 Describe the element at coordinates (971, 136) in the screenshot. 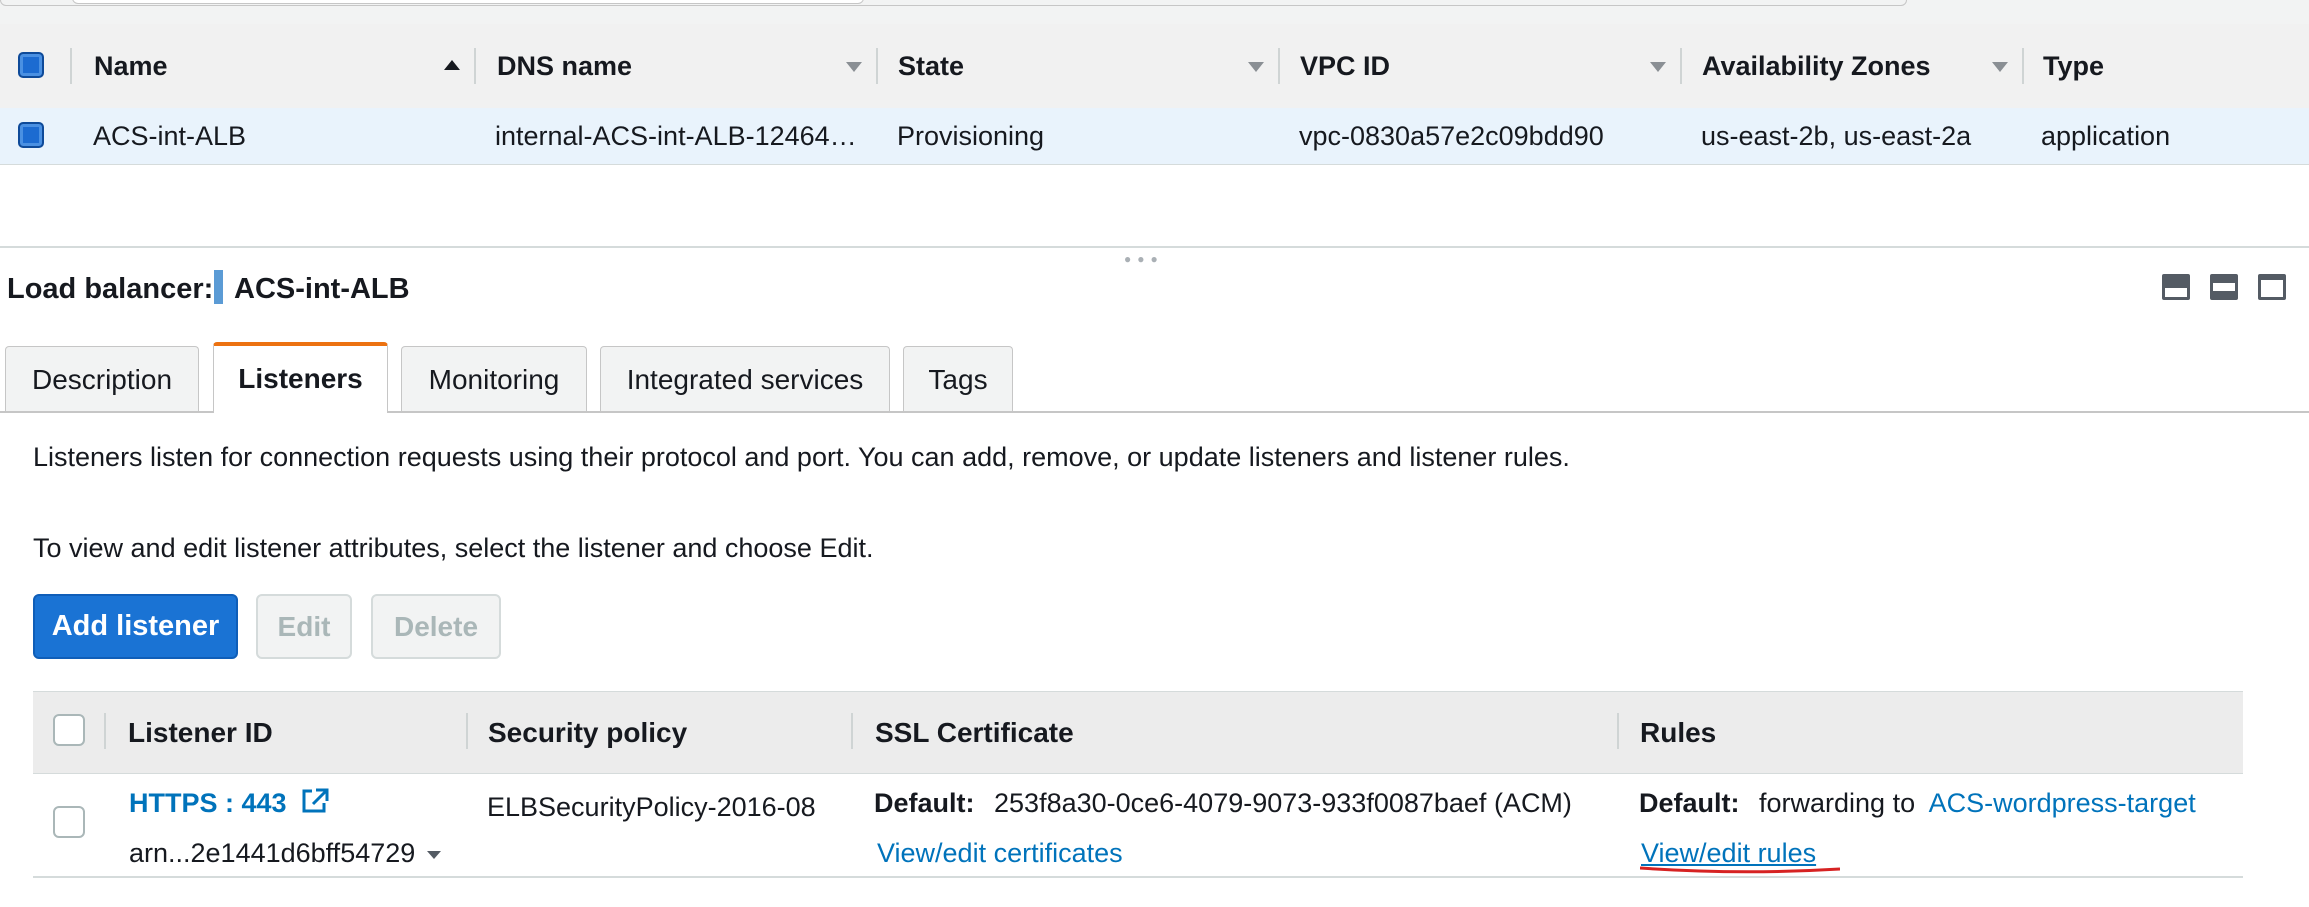

I see `lb-state-cell: Provisioning` at that location.